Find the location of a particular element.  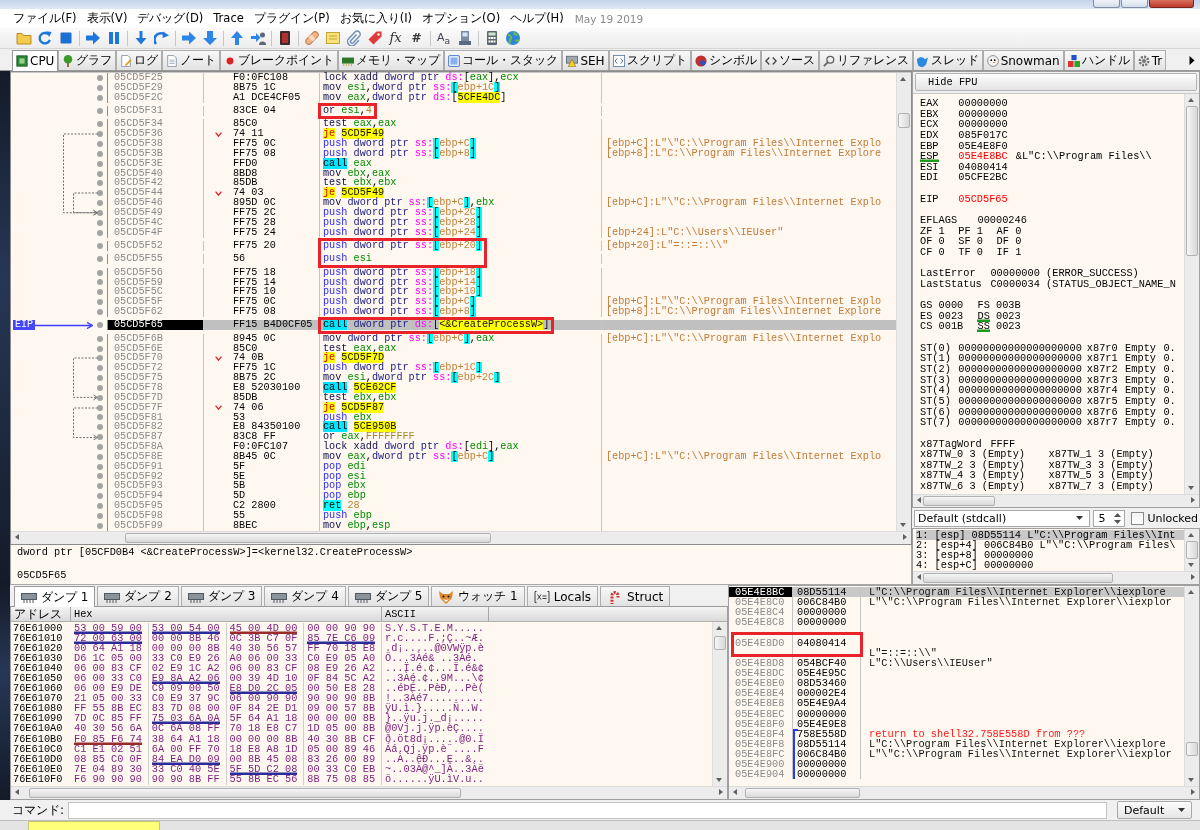

comment-text: [ebp+20]:L"=::=::\\" is located at coordinates (667, 245).